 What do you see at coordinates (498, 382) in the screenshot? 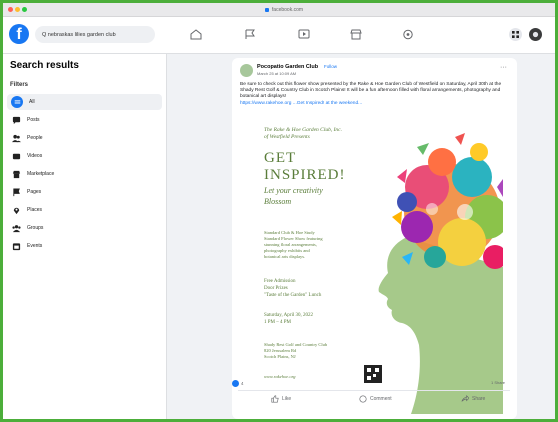
I see `shares-count: 1 Share` at bounding box center [498, 382].